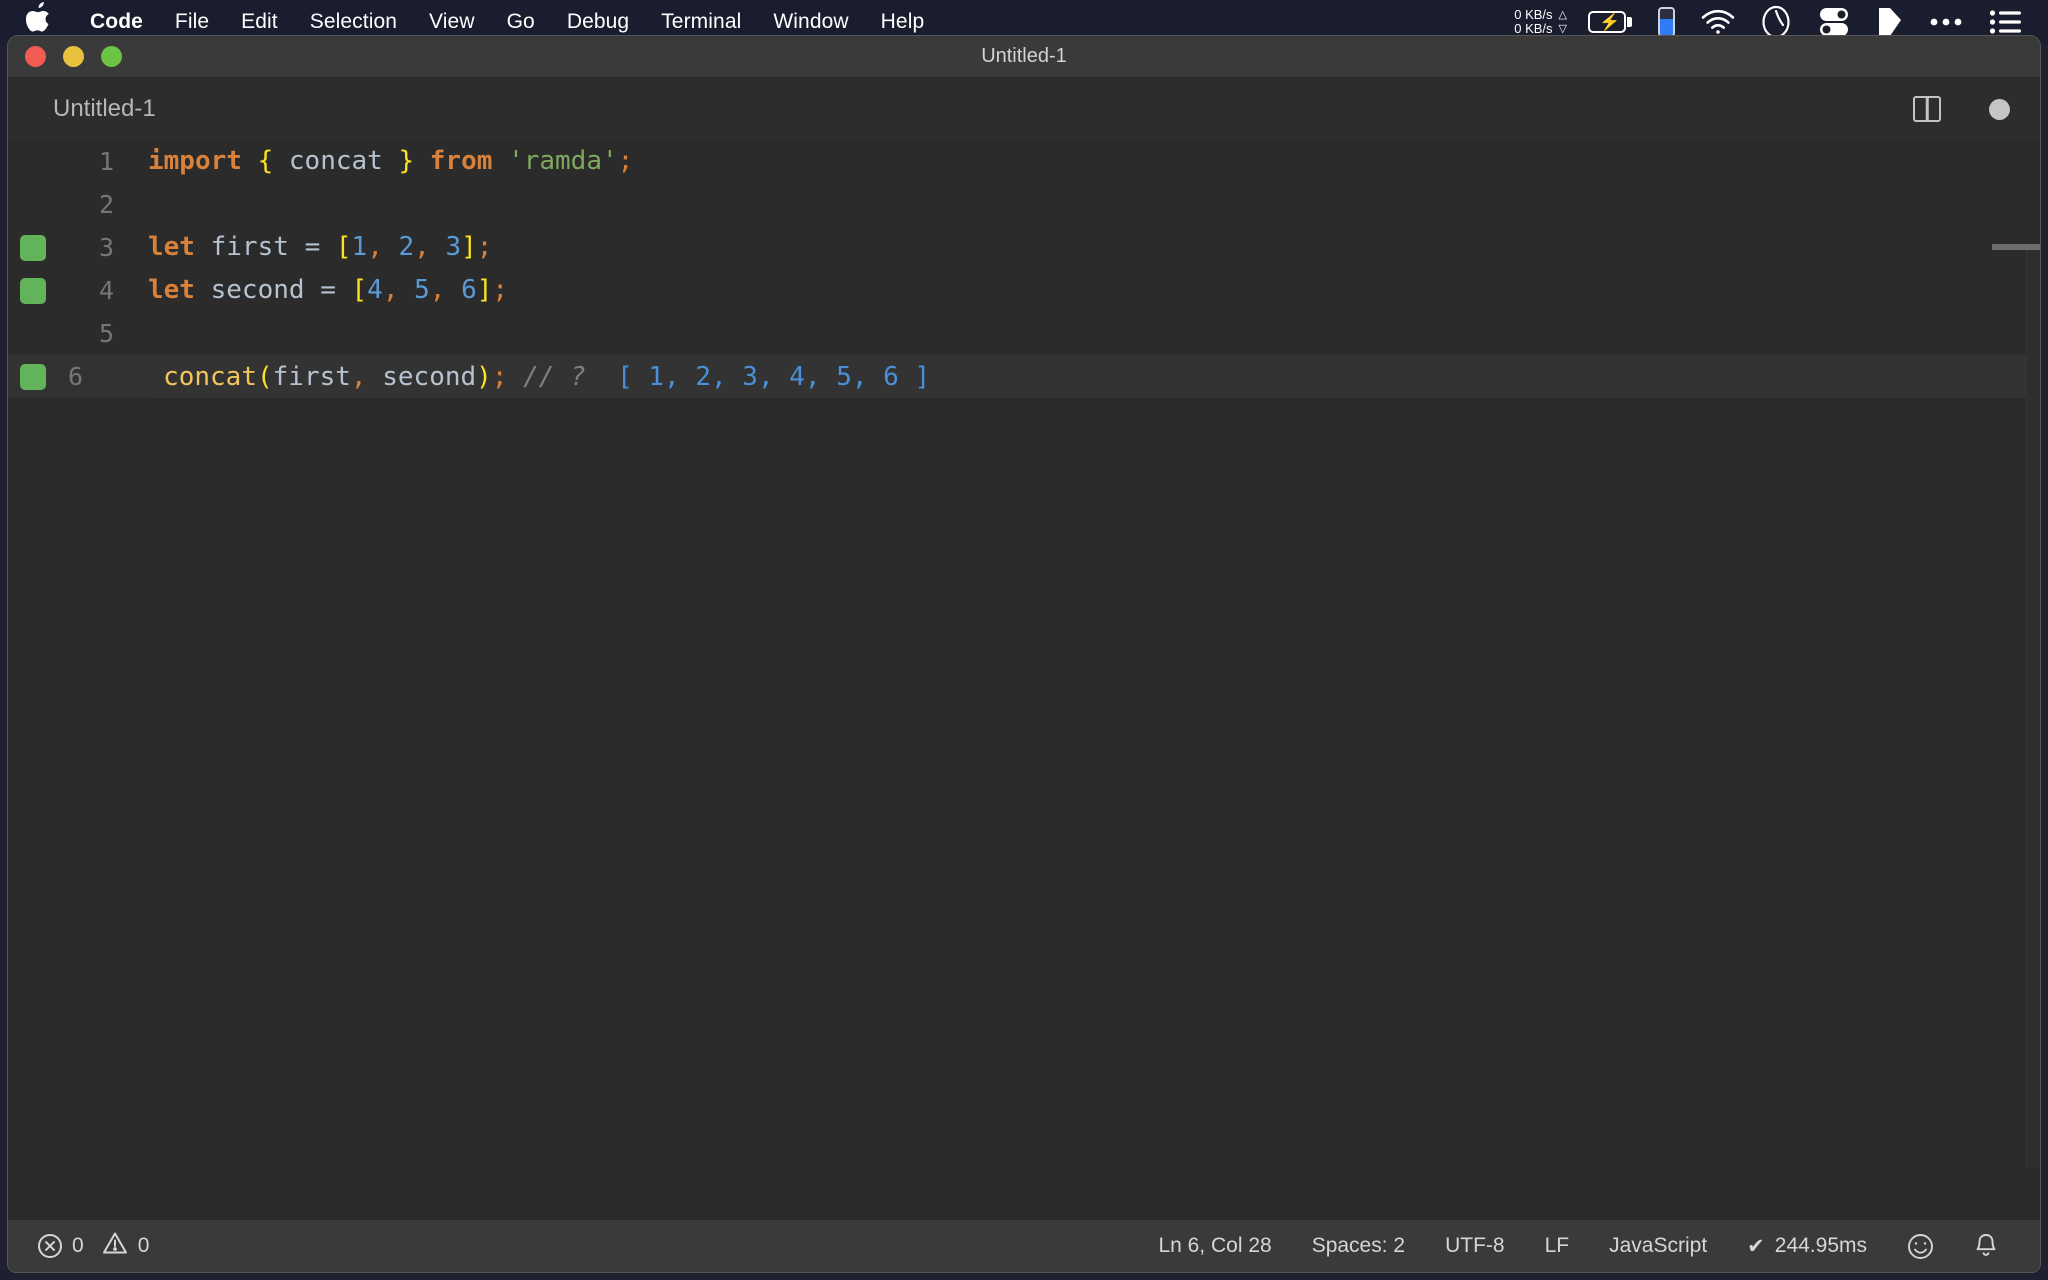 The image size is (2048, 1280). I want to click on code-line-3: 3 let first = [1, 2, 3];, so click(1024, 247).